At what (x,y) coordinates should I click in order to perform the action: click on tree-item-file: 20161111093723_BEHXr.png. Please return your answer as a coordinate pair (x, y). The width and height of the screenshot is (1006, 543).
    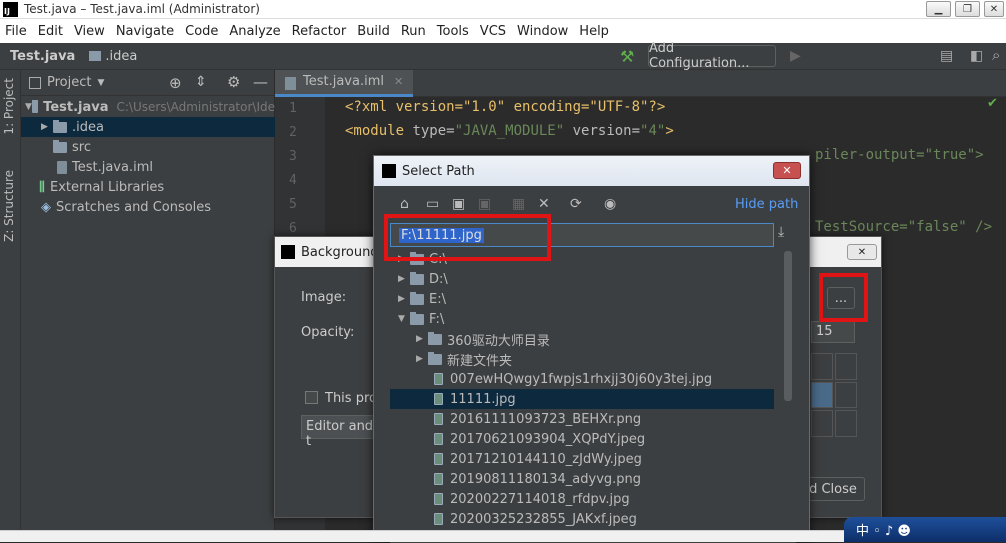
    Looking at the image, I should click on (582, 419).